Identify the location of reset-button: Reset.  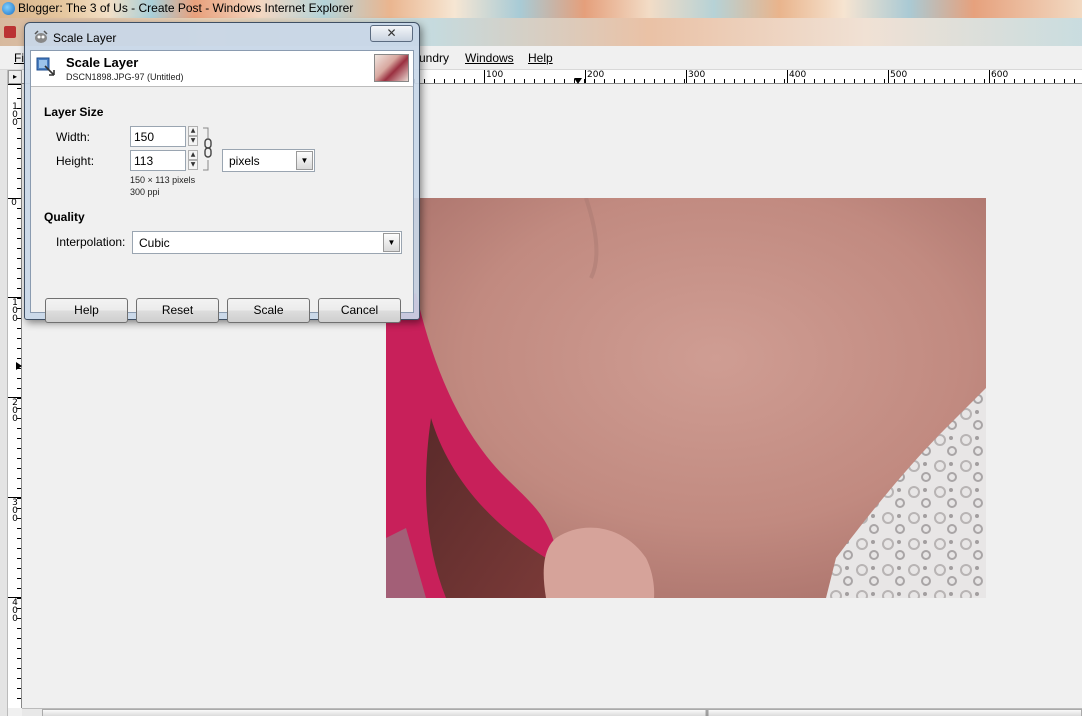
(177, 310).